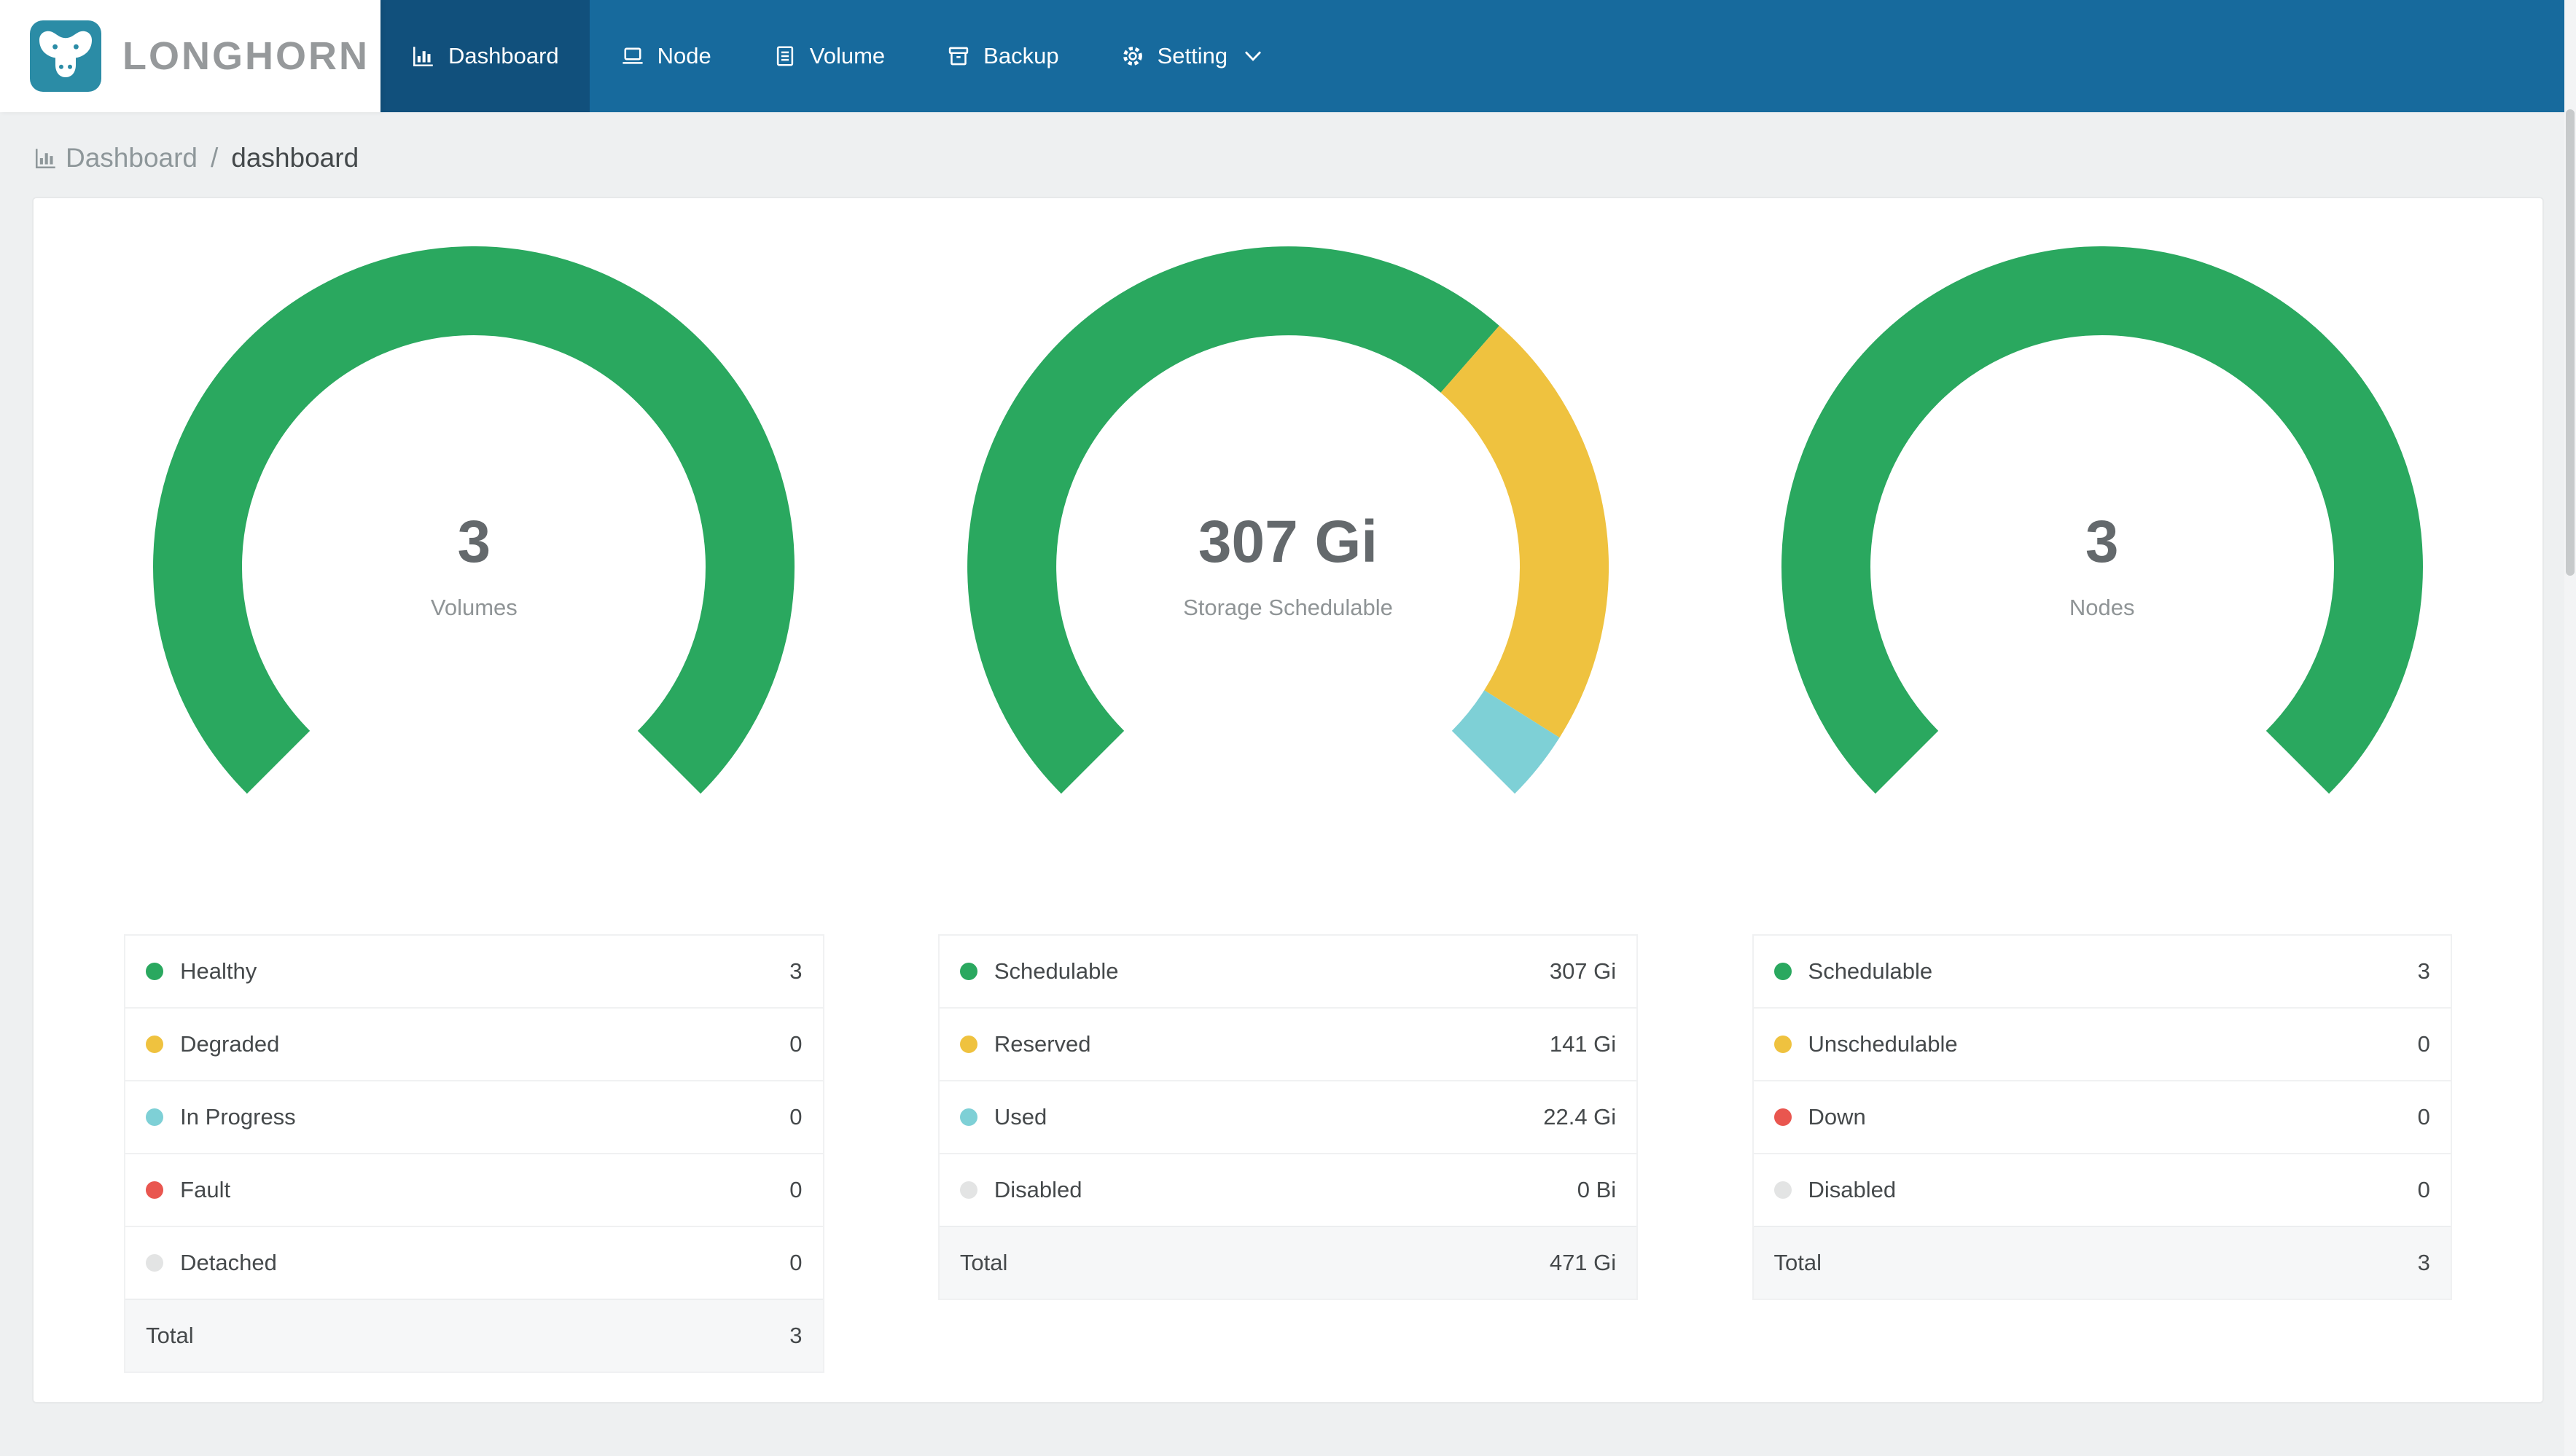 The height and width of the screenshot is (1456, 2576). I want to click on nav-item-volume: Volume, so click(829, 56).